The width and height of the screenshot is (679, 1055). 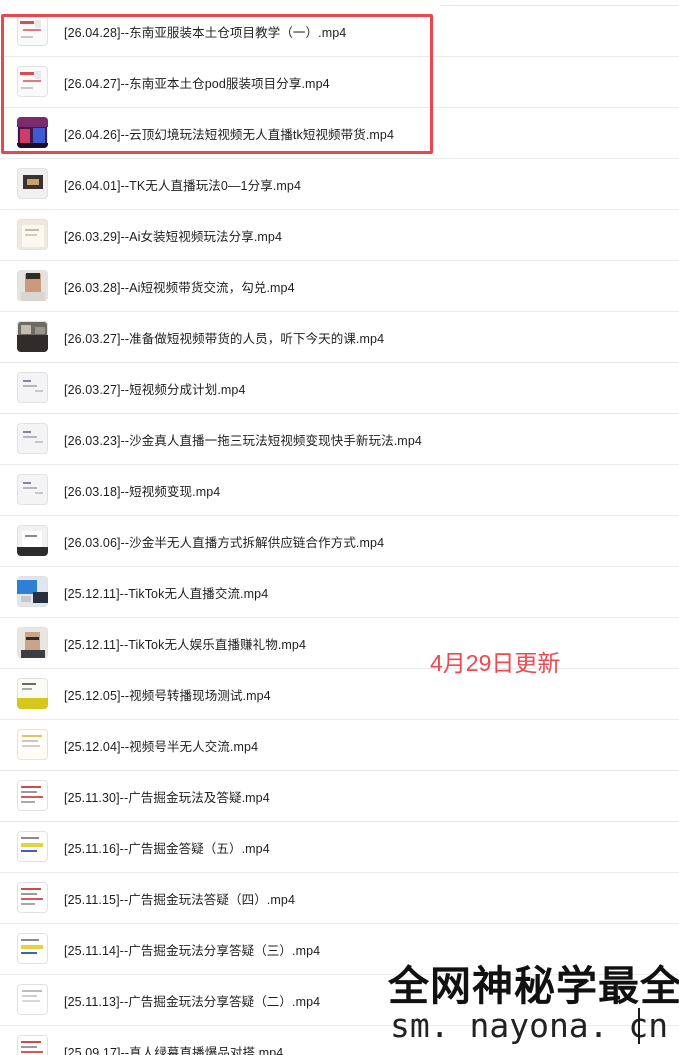 What do you see at coordinates (339, 82) in the screenshot?
I see `file-row: [26.04.27]--东南亚本土仓pod服装项目分享.mp4` at bounding box center [339, 82].